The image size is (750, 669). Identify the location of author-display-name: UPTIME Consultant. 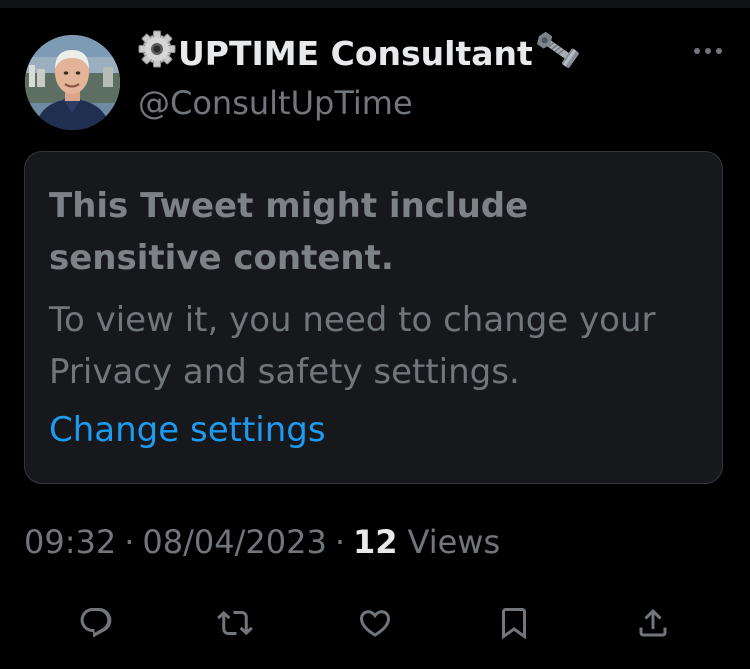
(359, 53).